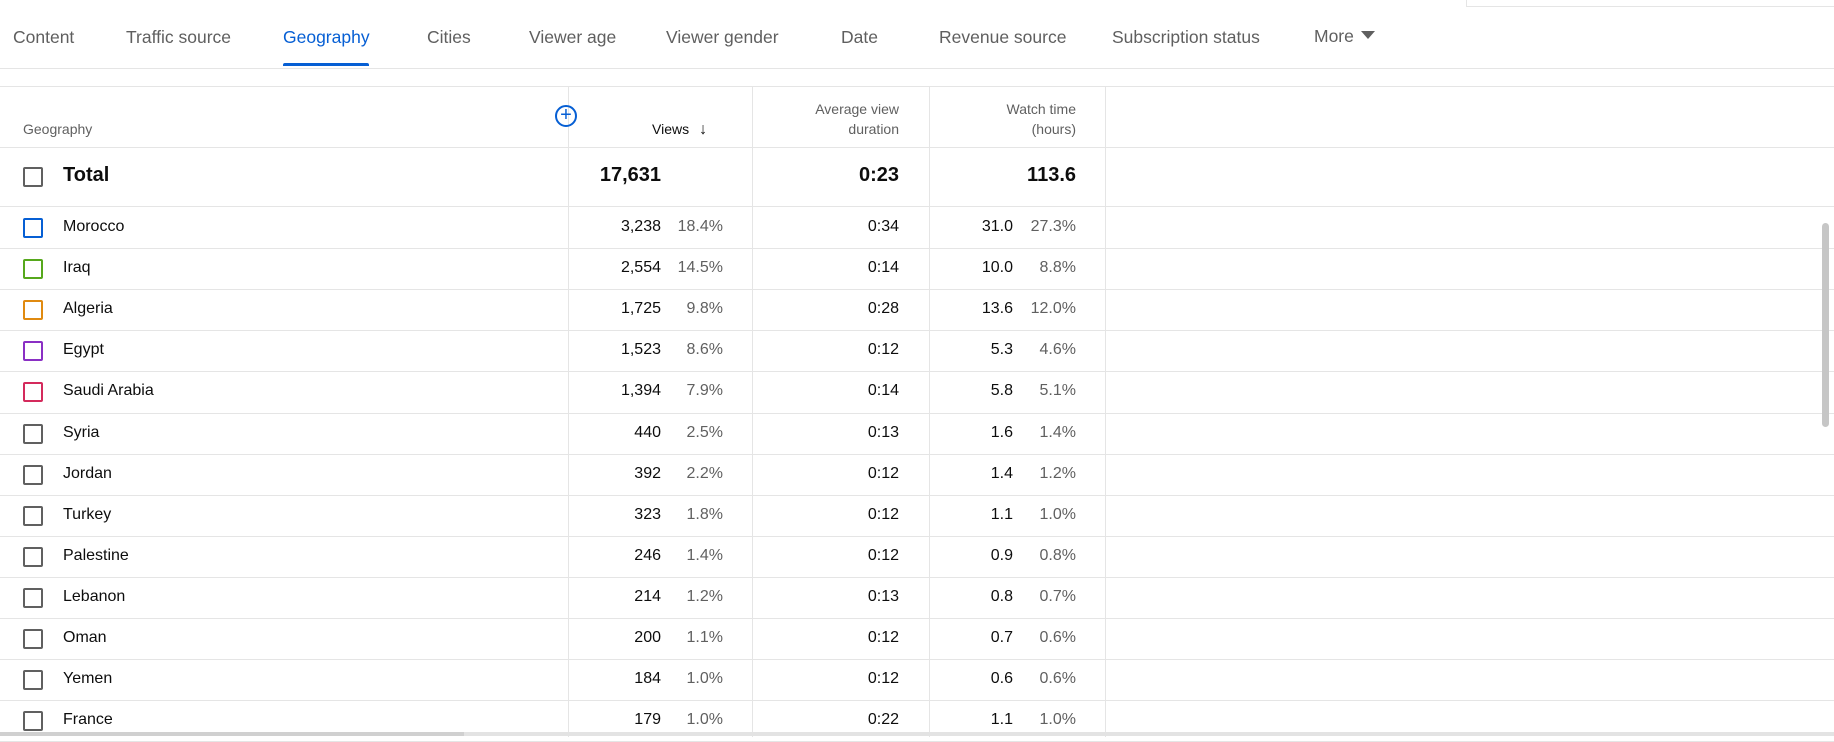  I want to click on watch-time-percent: 0.6%, so click(1057, 678).